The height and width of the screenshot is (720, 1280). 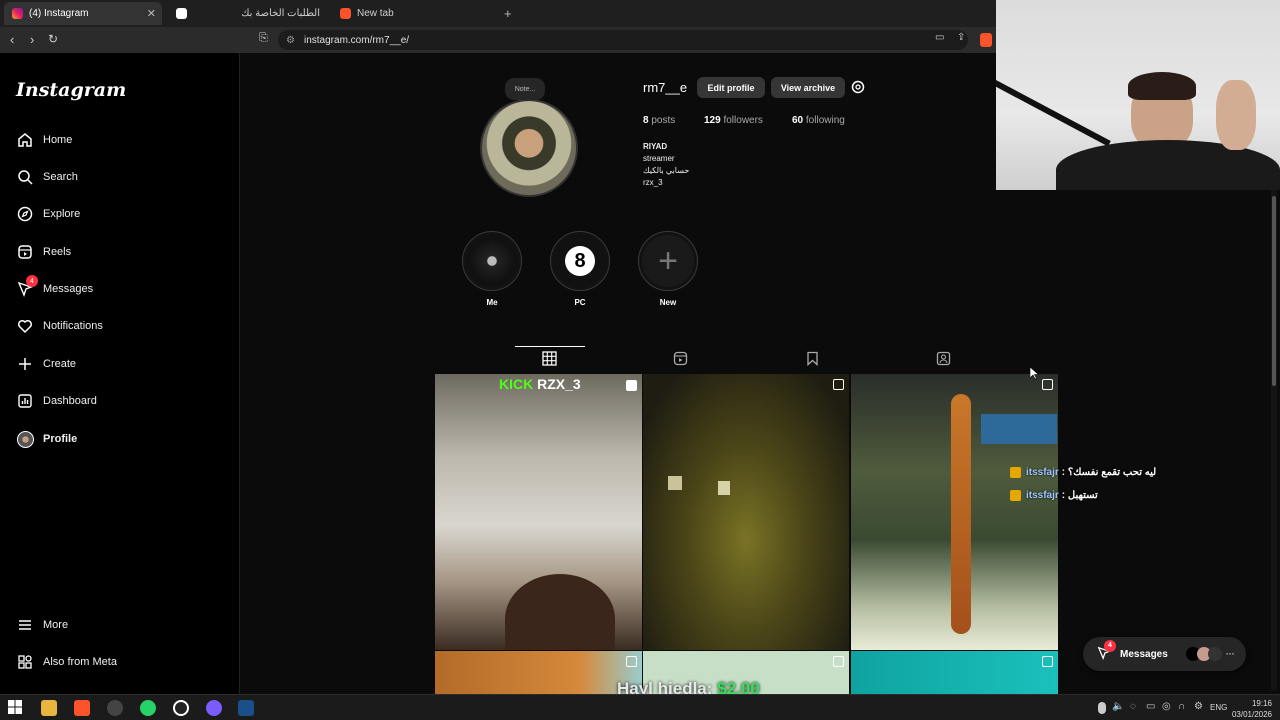 What do you see at coordinates (516, 384) in the screenshot?
I see `kick-logo-text: KICK` at bounding box center [516, 384].